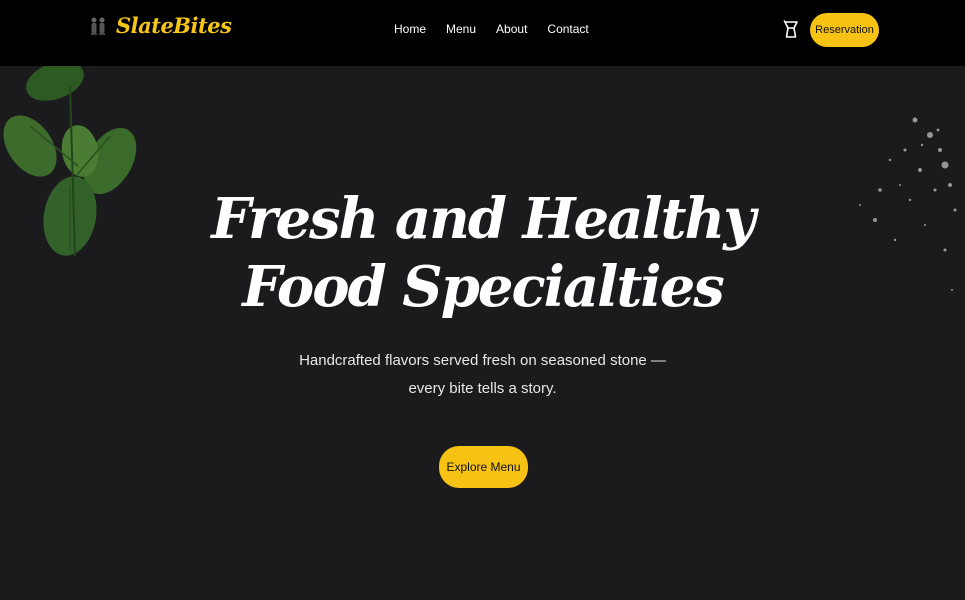 This screenshot has height=600, width=965. Describe the element at coordinates (461, 29) in the screenshot. I see `nav-link-menu: Menu` at that location.